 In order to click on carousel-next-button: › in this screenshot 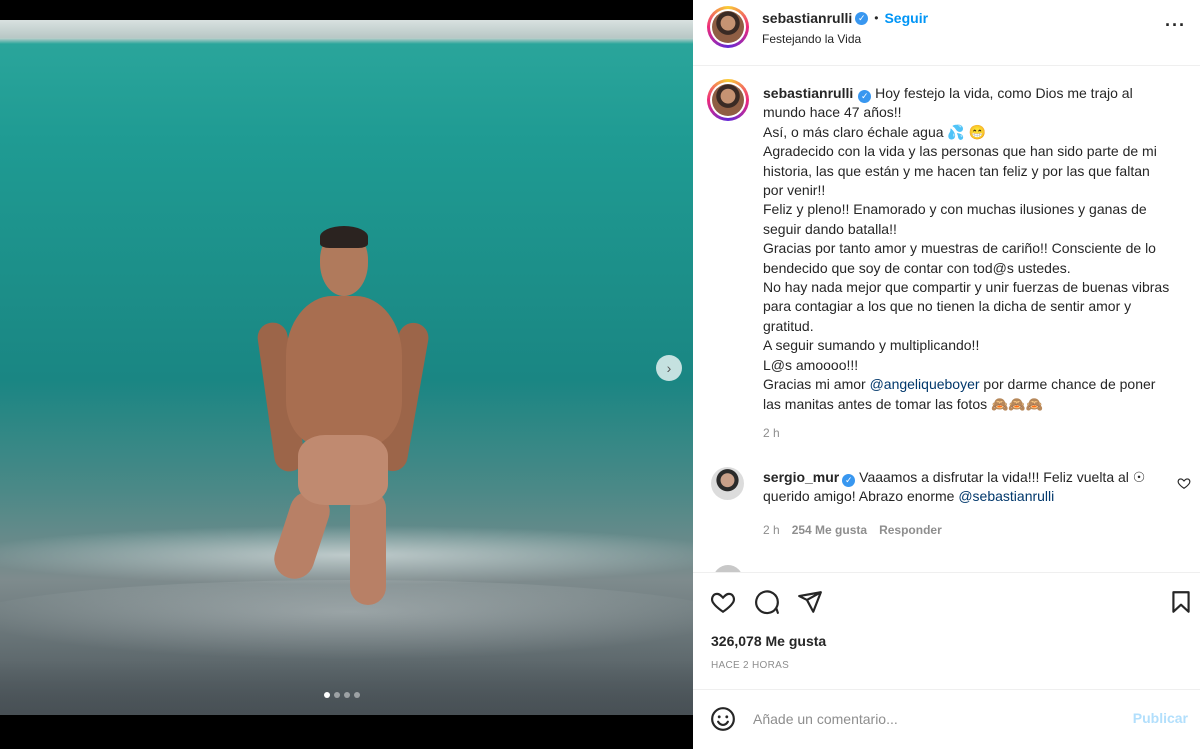, I will do `click(669, 368)`.